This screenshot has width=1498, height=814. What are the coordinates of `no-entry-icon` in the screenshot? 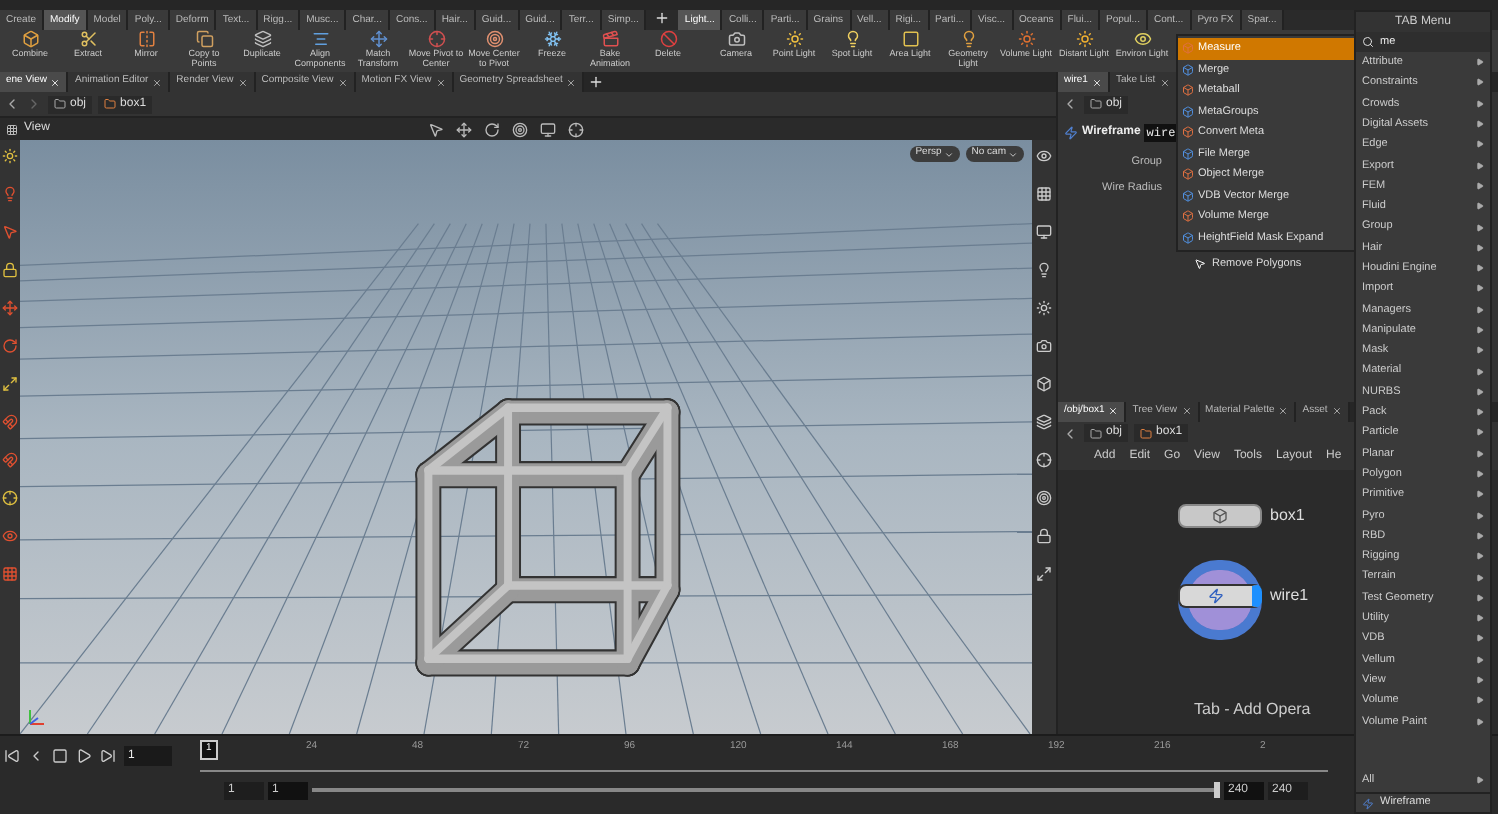 It's located at (668, 39).